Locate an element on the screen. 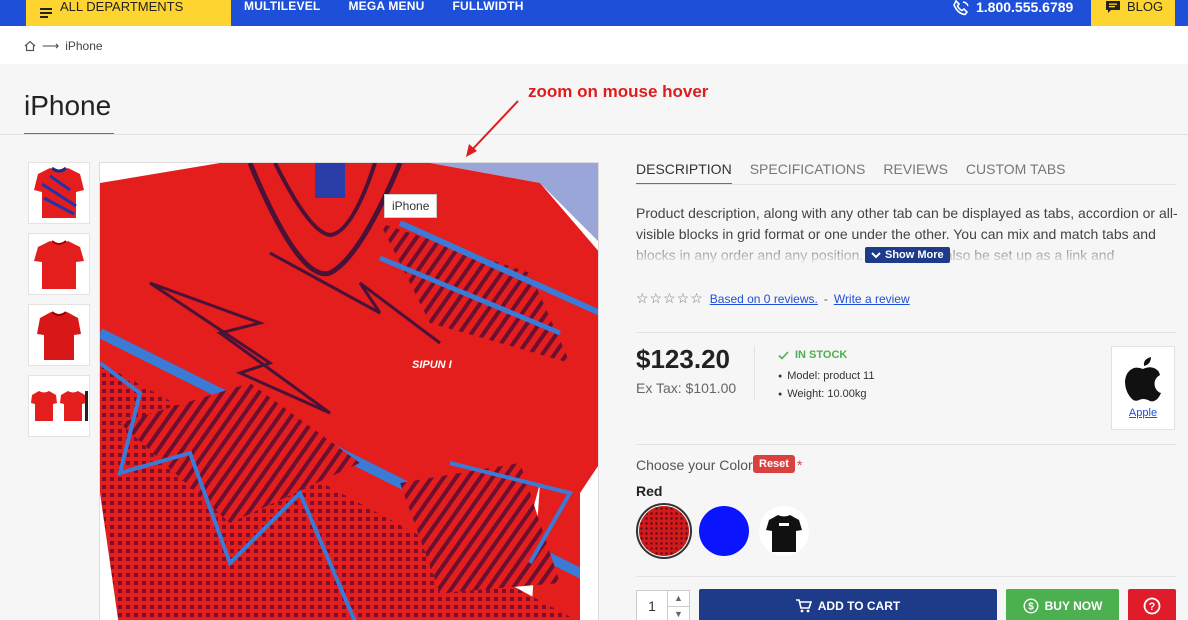  quantity-value: 1 is located at coordinates (652, 605).